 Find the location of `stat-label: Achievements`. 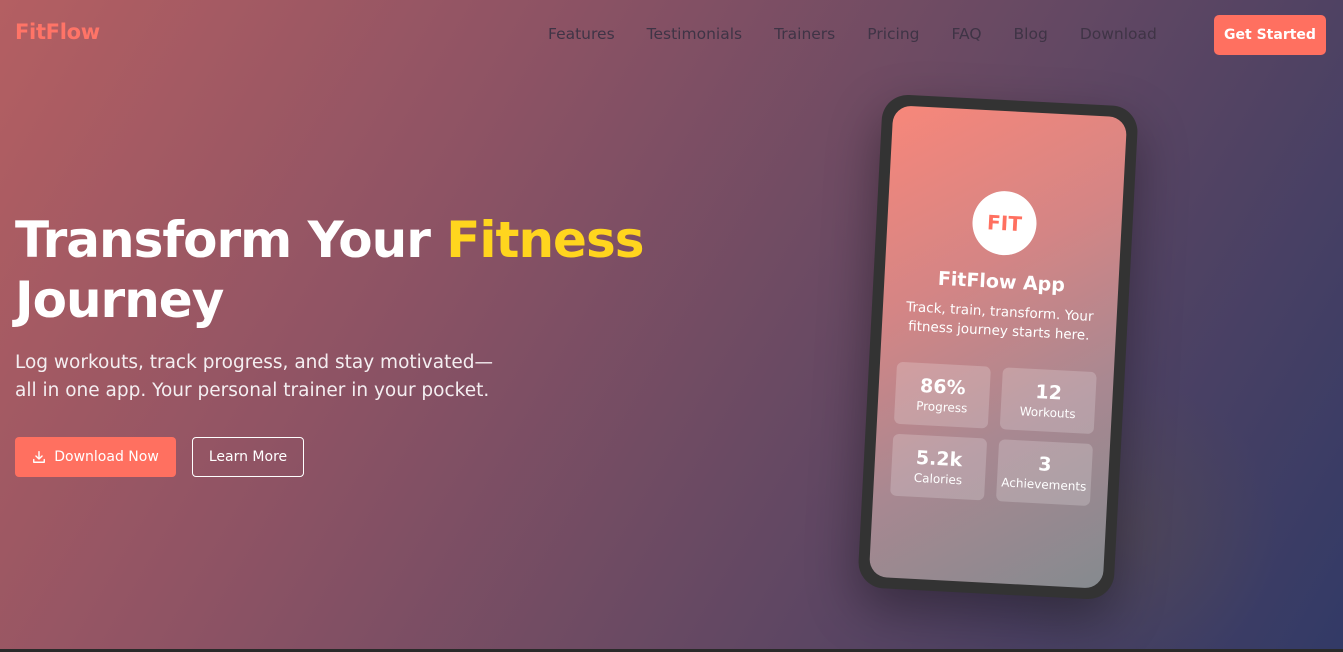

stat-label: Achievements is located at coordinates (1044, 484).